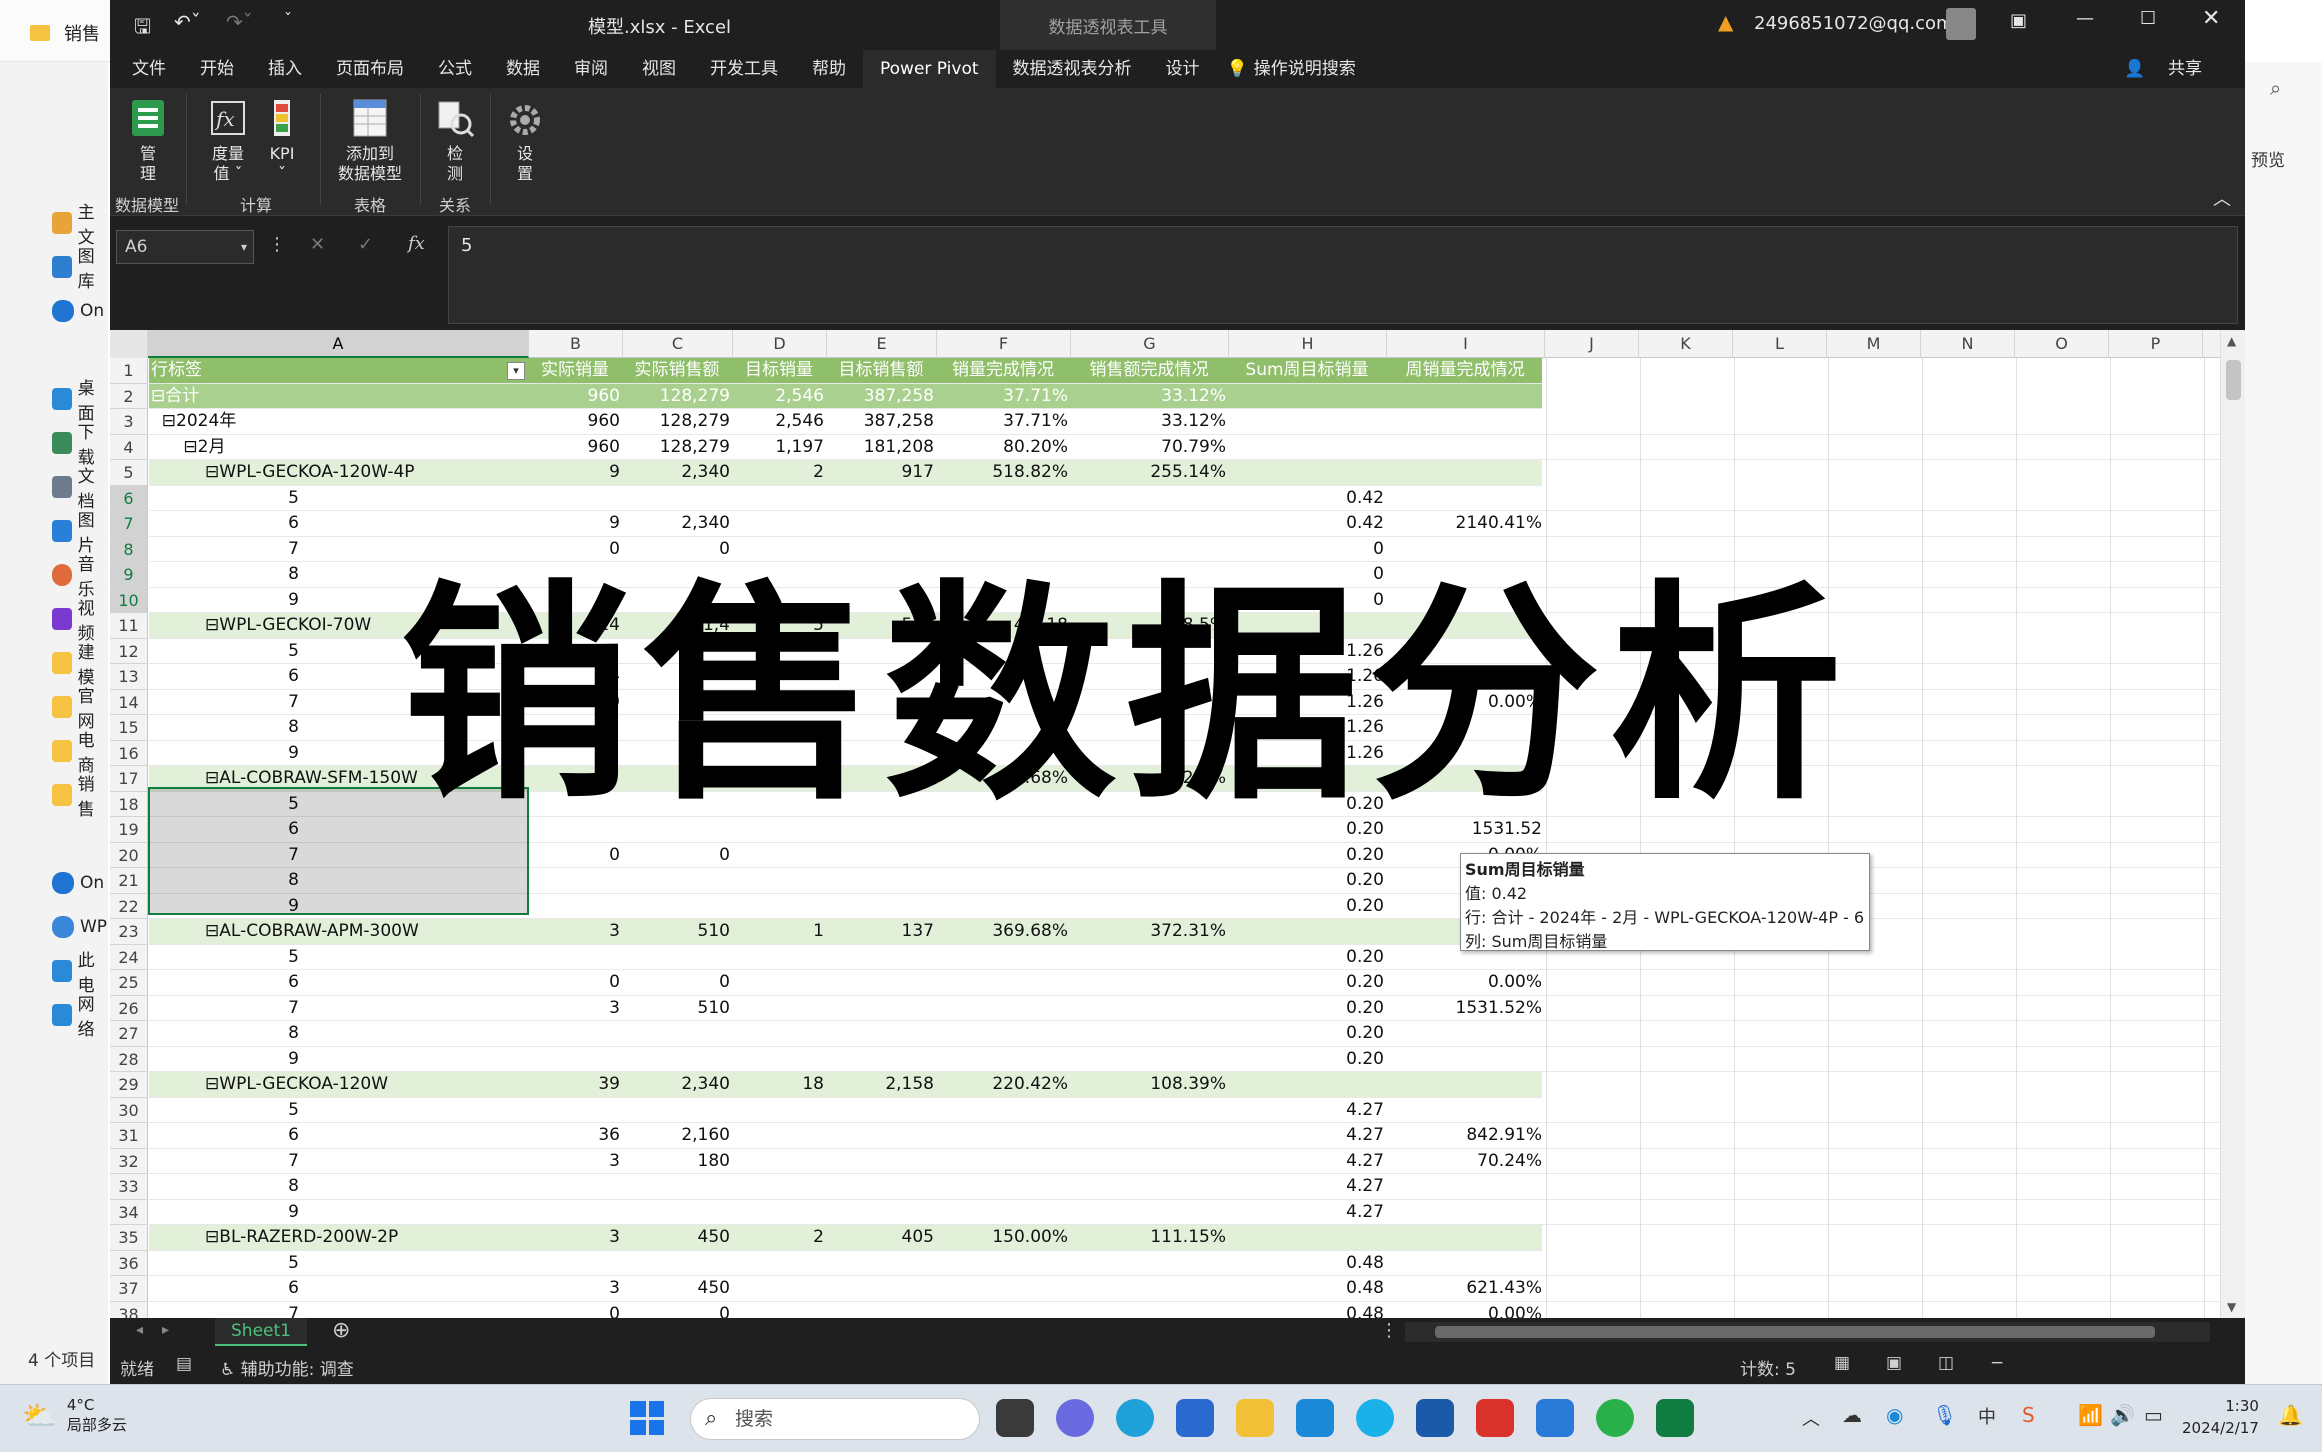 The width and height of the screenshot is (2322, 1452). Describe the element at coordinates (1003, 1084) in the screenshot. I see `cell-f: 220.42%` at that location.